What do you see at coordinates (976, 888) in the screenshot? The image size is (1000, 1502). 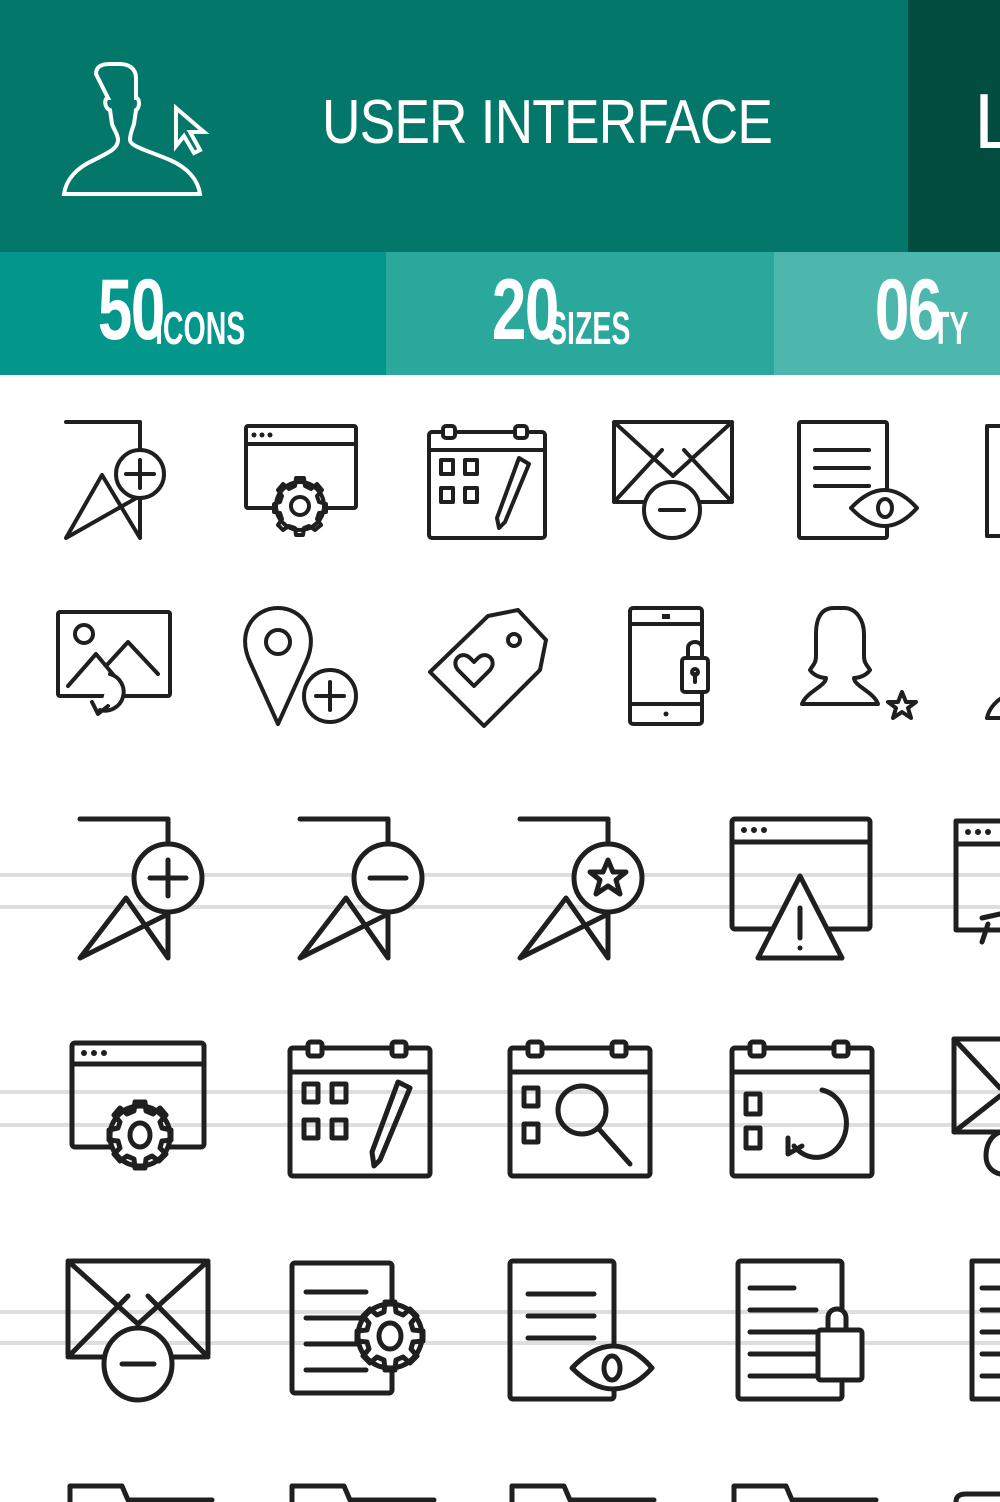 I see `browser-cursor-icon` at bounding box center [976, 888].